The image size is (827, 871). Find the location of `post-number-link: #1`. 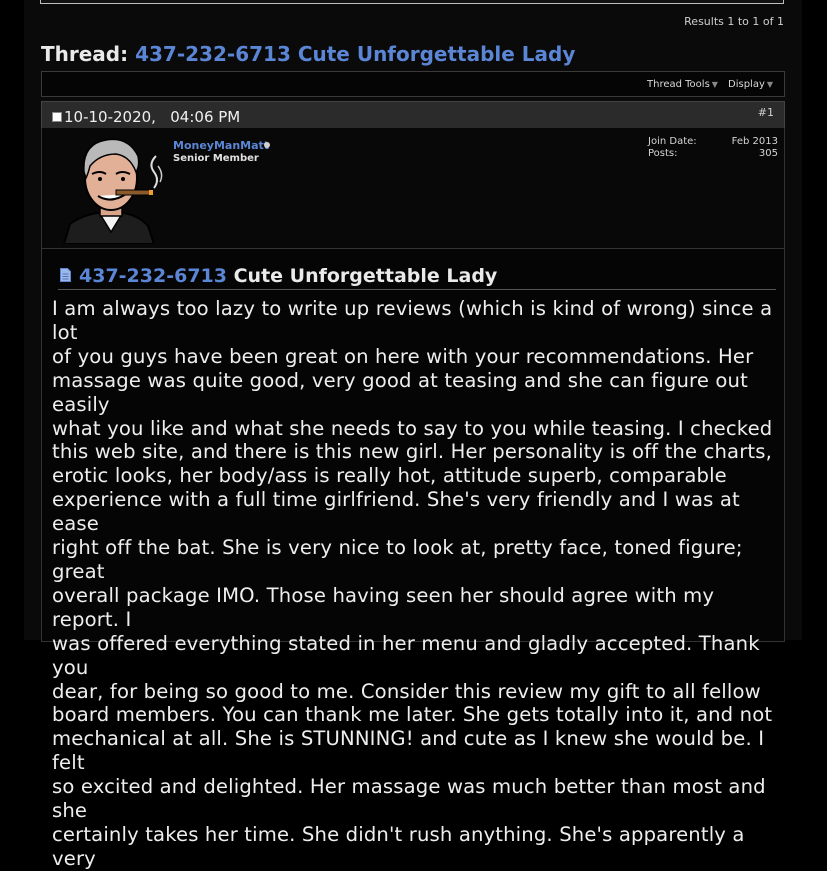

post-number-link: #1 is located at coordinates (766, 112).